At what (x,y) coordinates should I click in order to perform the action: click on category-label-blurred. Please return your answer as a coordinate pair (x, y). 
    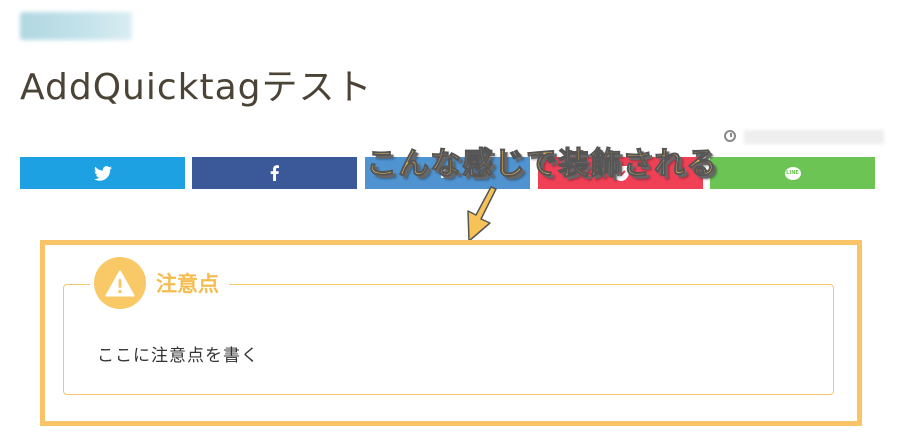
    Looking at the image, I should click on (76, 26).